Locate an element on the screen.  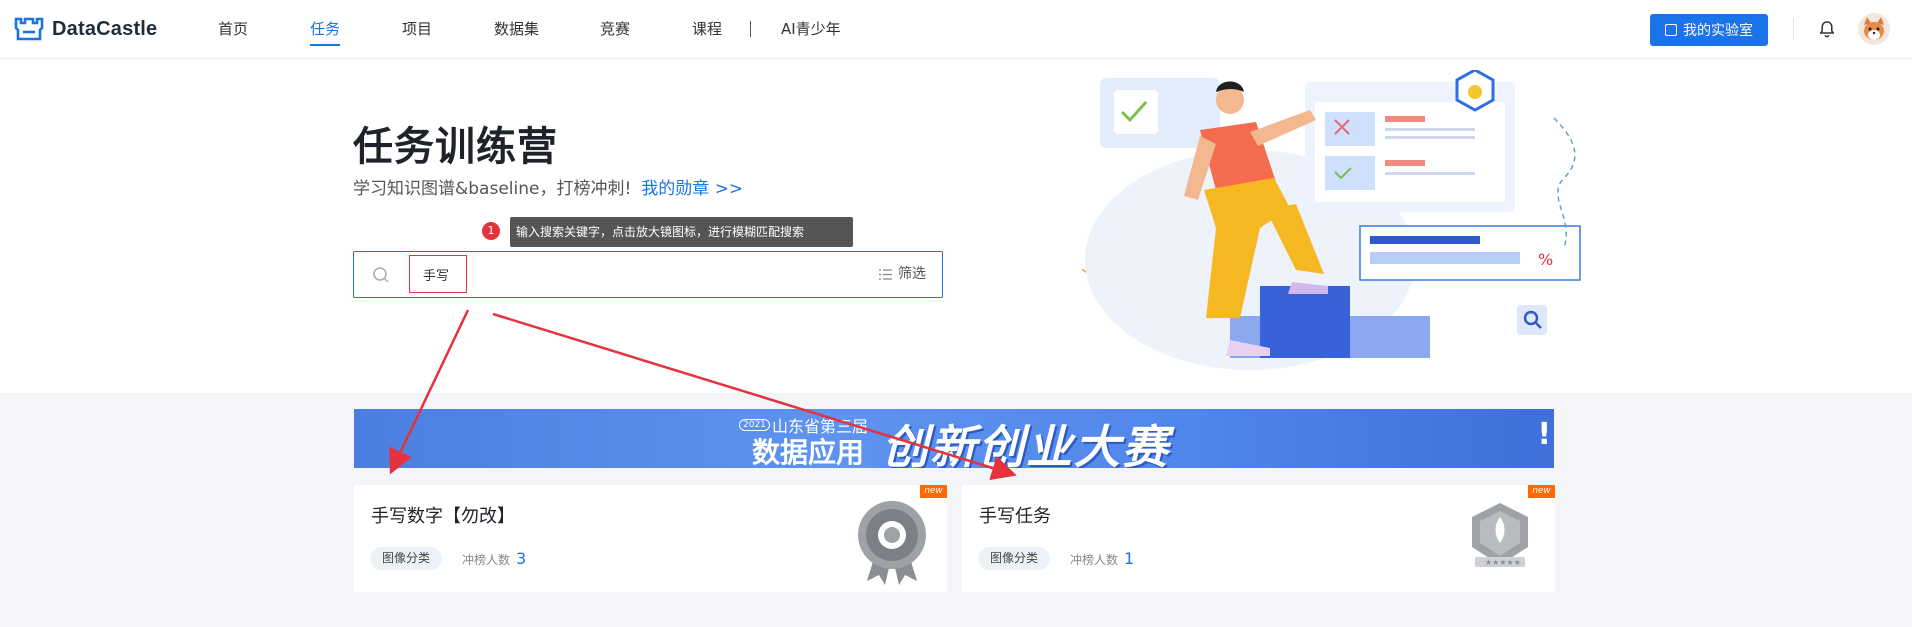
filter-label: 筛选 is located at coordinates (912, 274).